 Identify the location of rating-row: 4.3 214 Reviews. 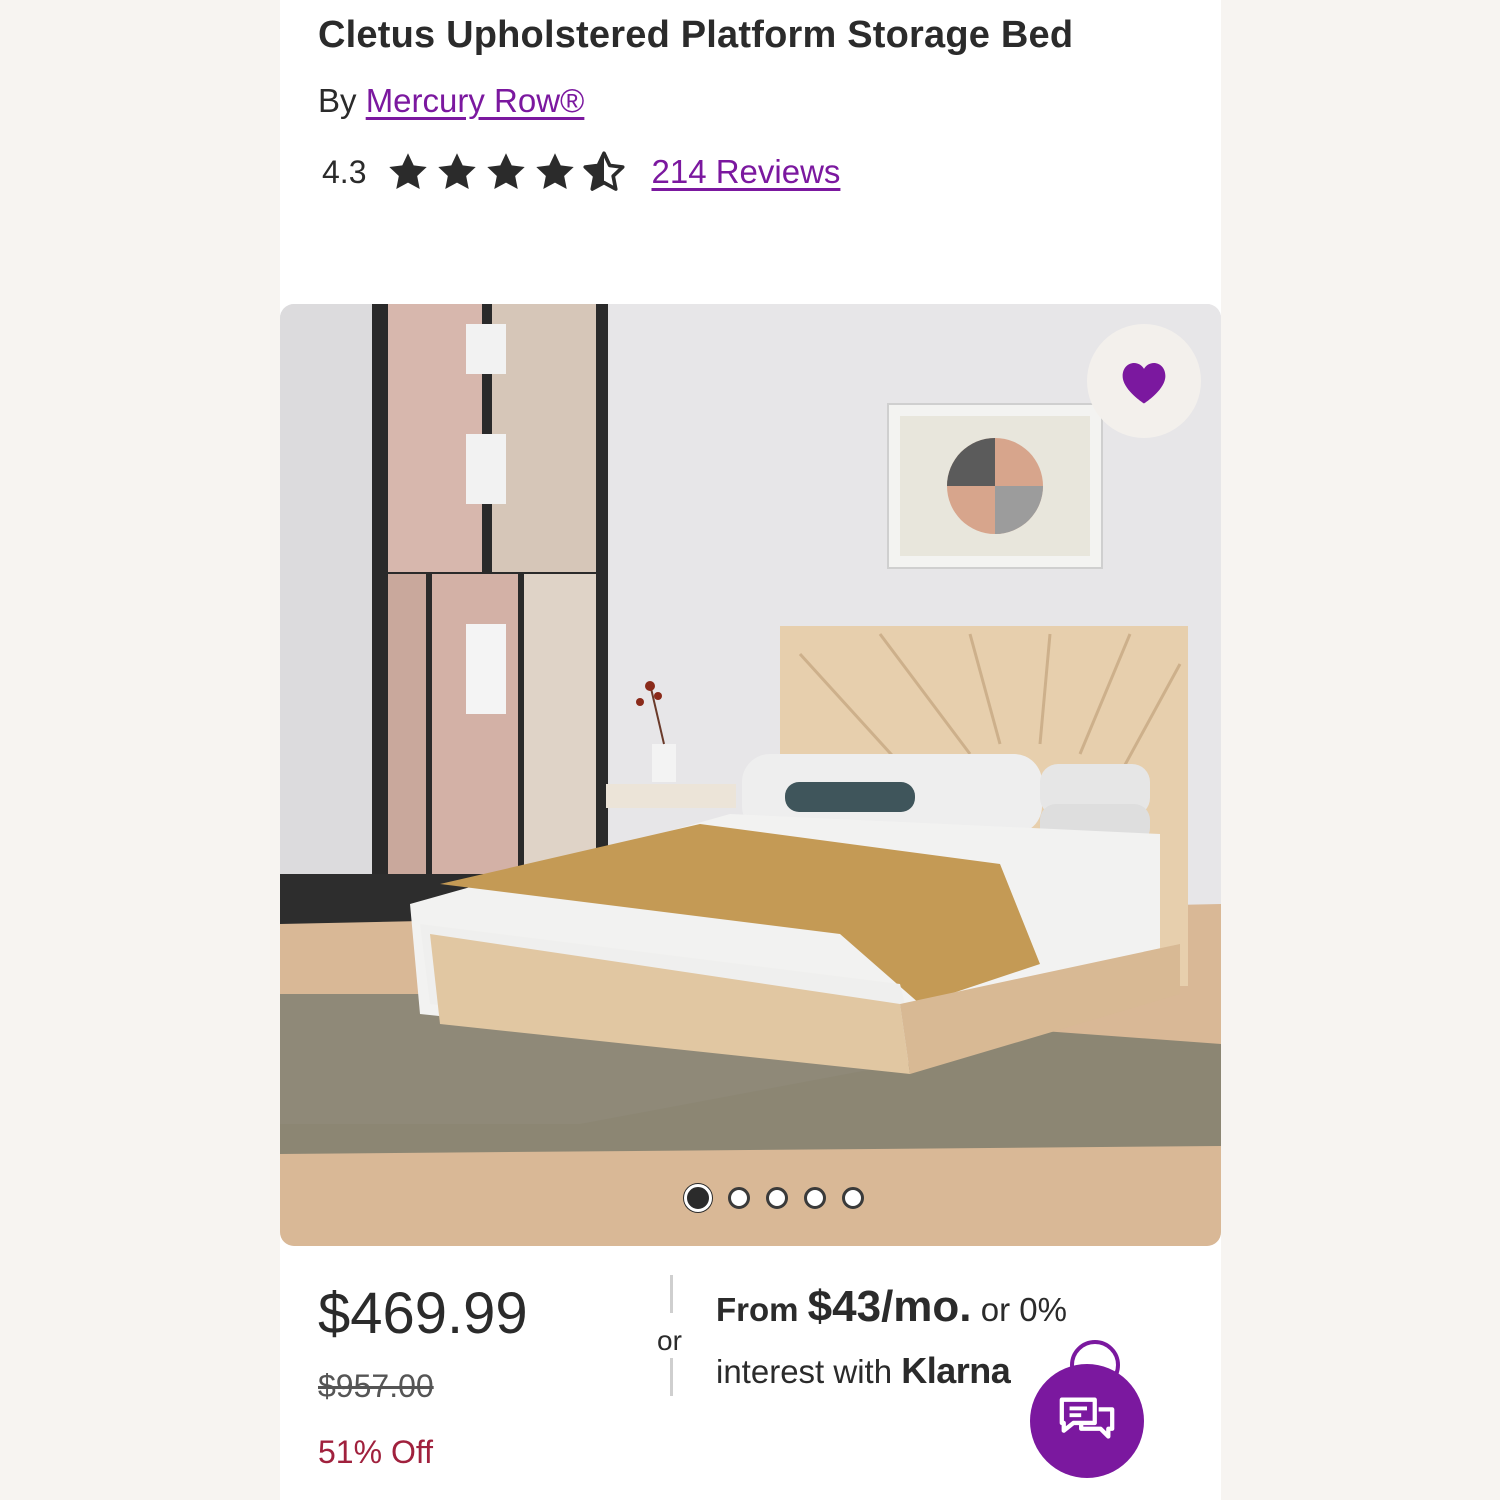
(581, 172).